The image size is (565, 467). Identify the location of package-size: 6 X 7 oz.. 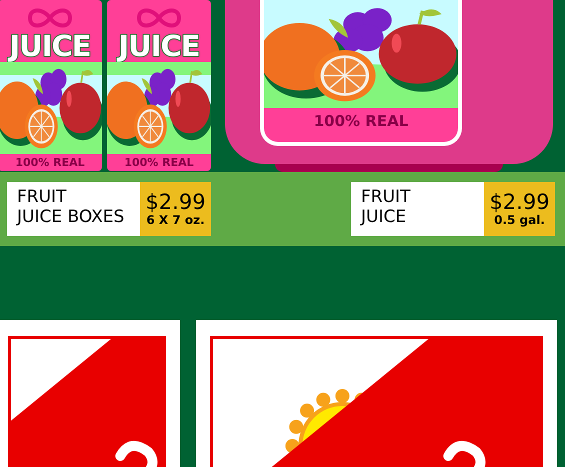
(175, 220).